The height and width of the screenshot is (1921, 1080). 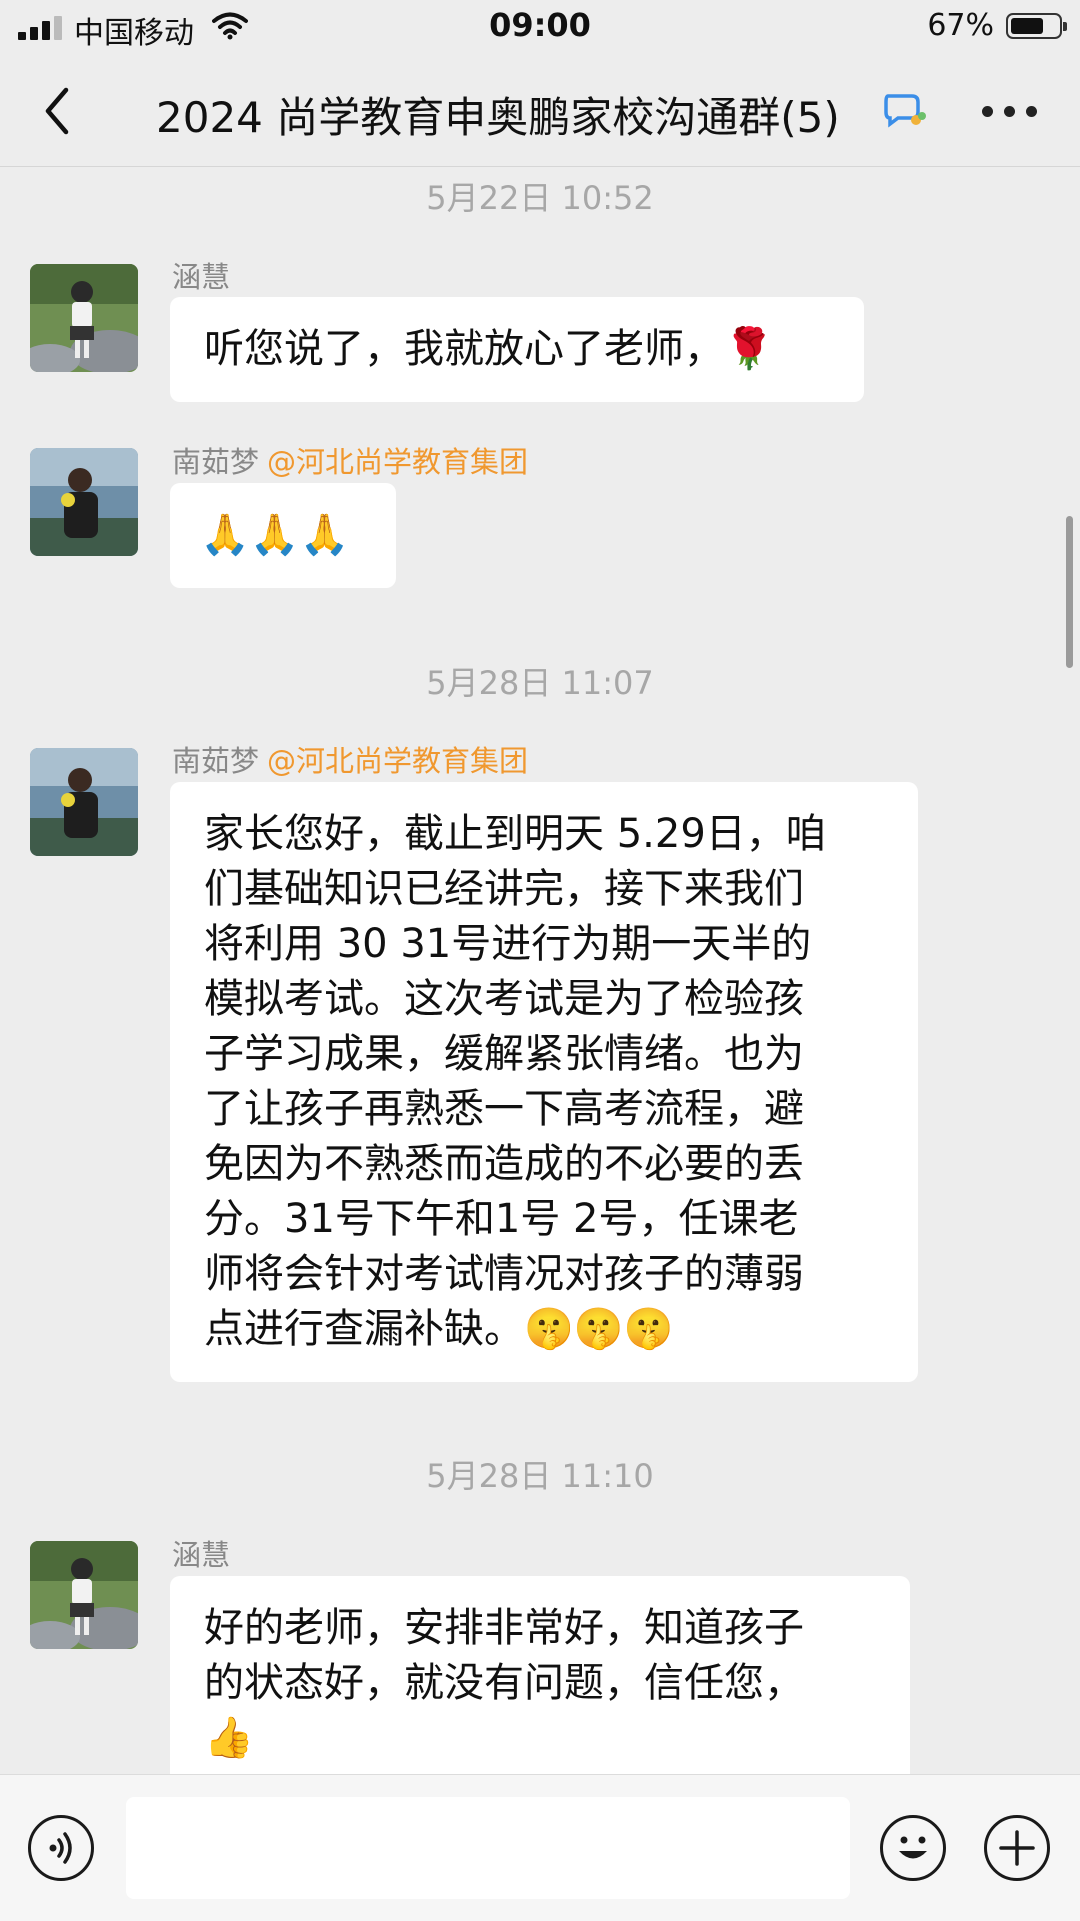 I want to click on input-bar, so click(x=540, y=1847).